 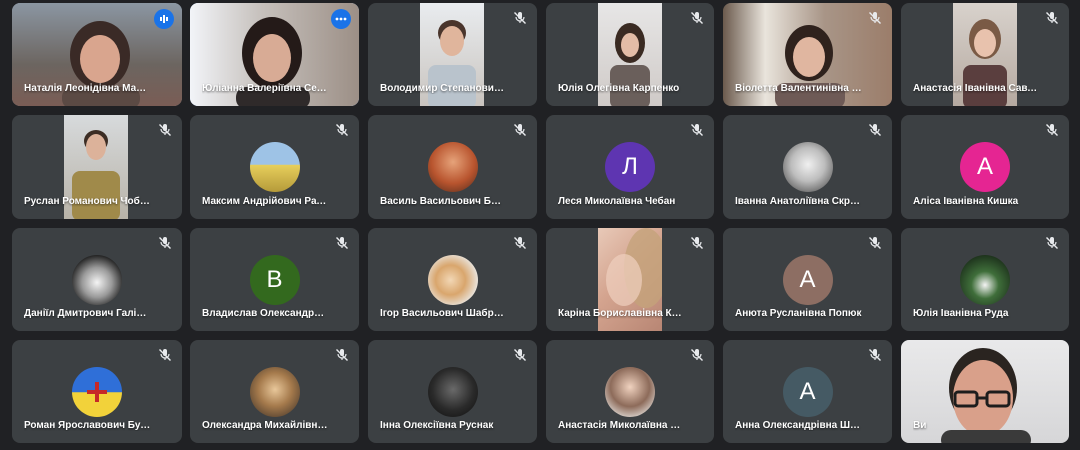 What do you see at coordinates (164, 19) in the screenshot?
I see `audio-active-icon` at bounding box center [164, 19].